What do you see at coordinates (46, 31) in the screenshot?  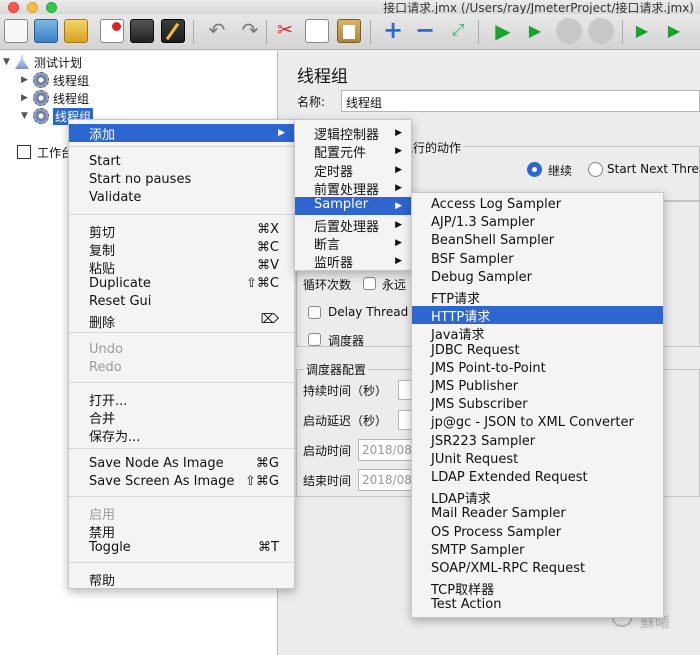 I see `templates-icon` at bounding box center [46, 31].